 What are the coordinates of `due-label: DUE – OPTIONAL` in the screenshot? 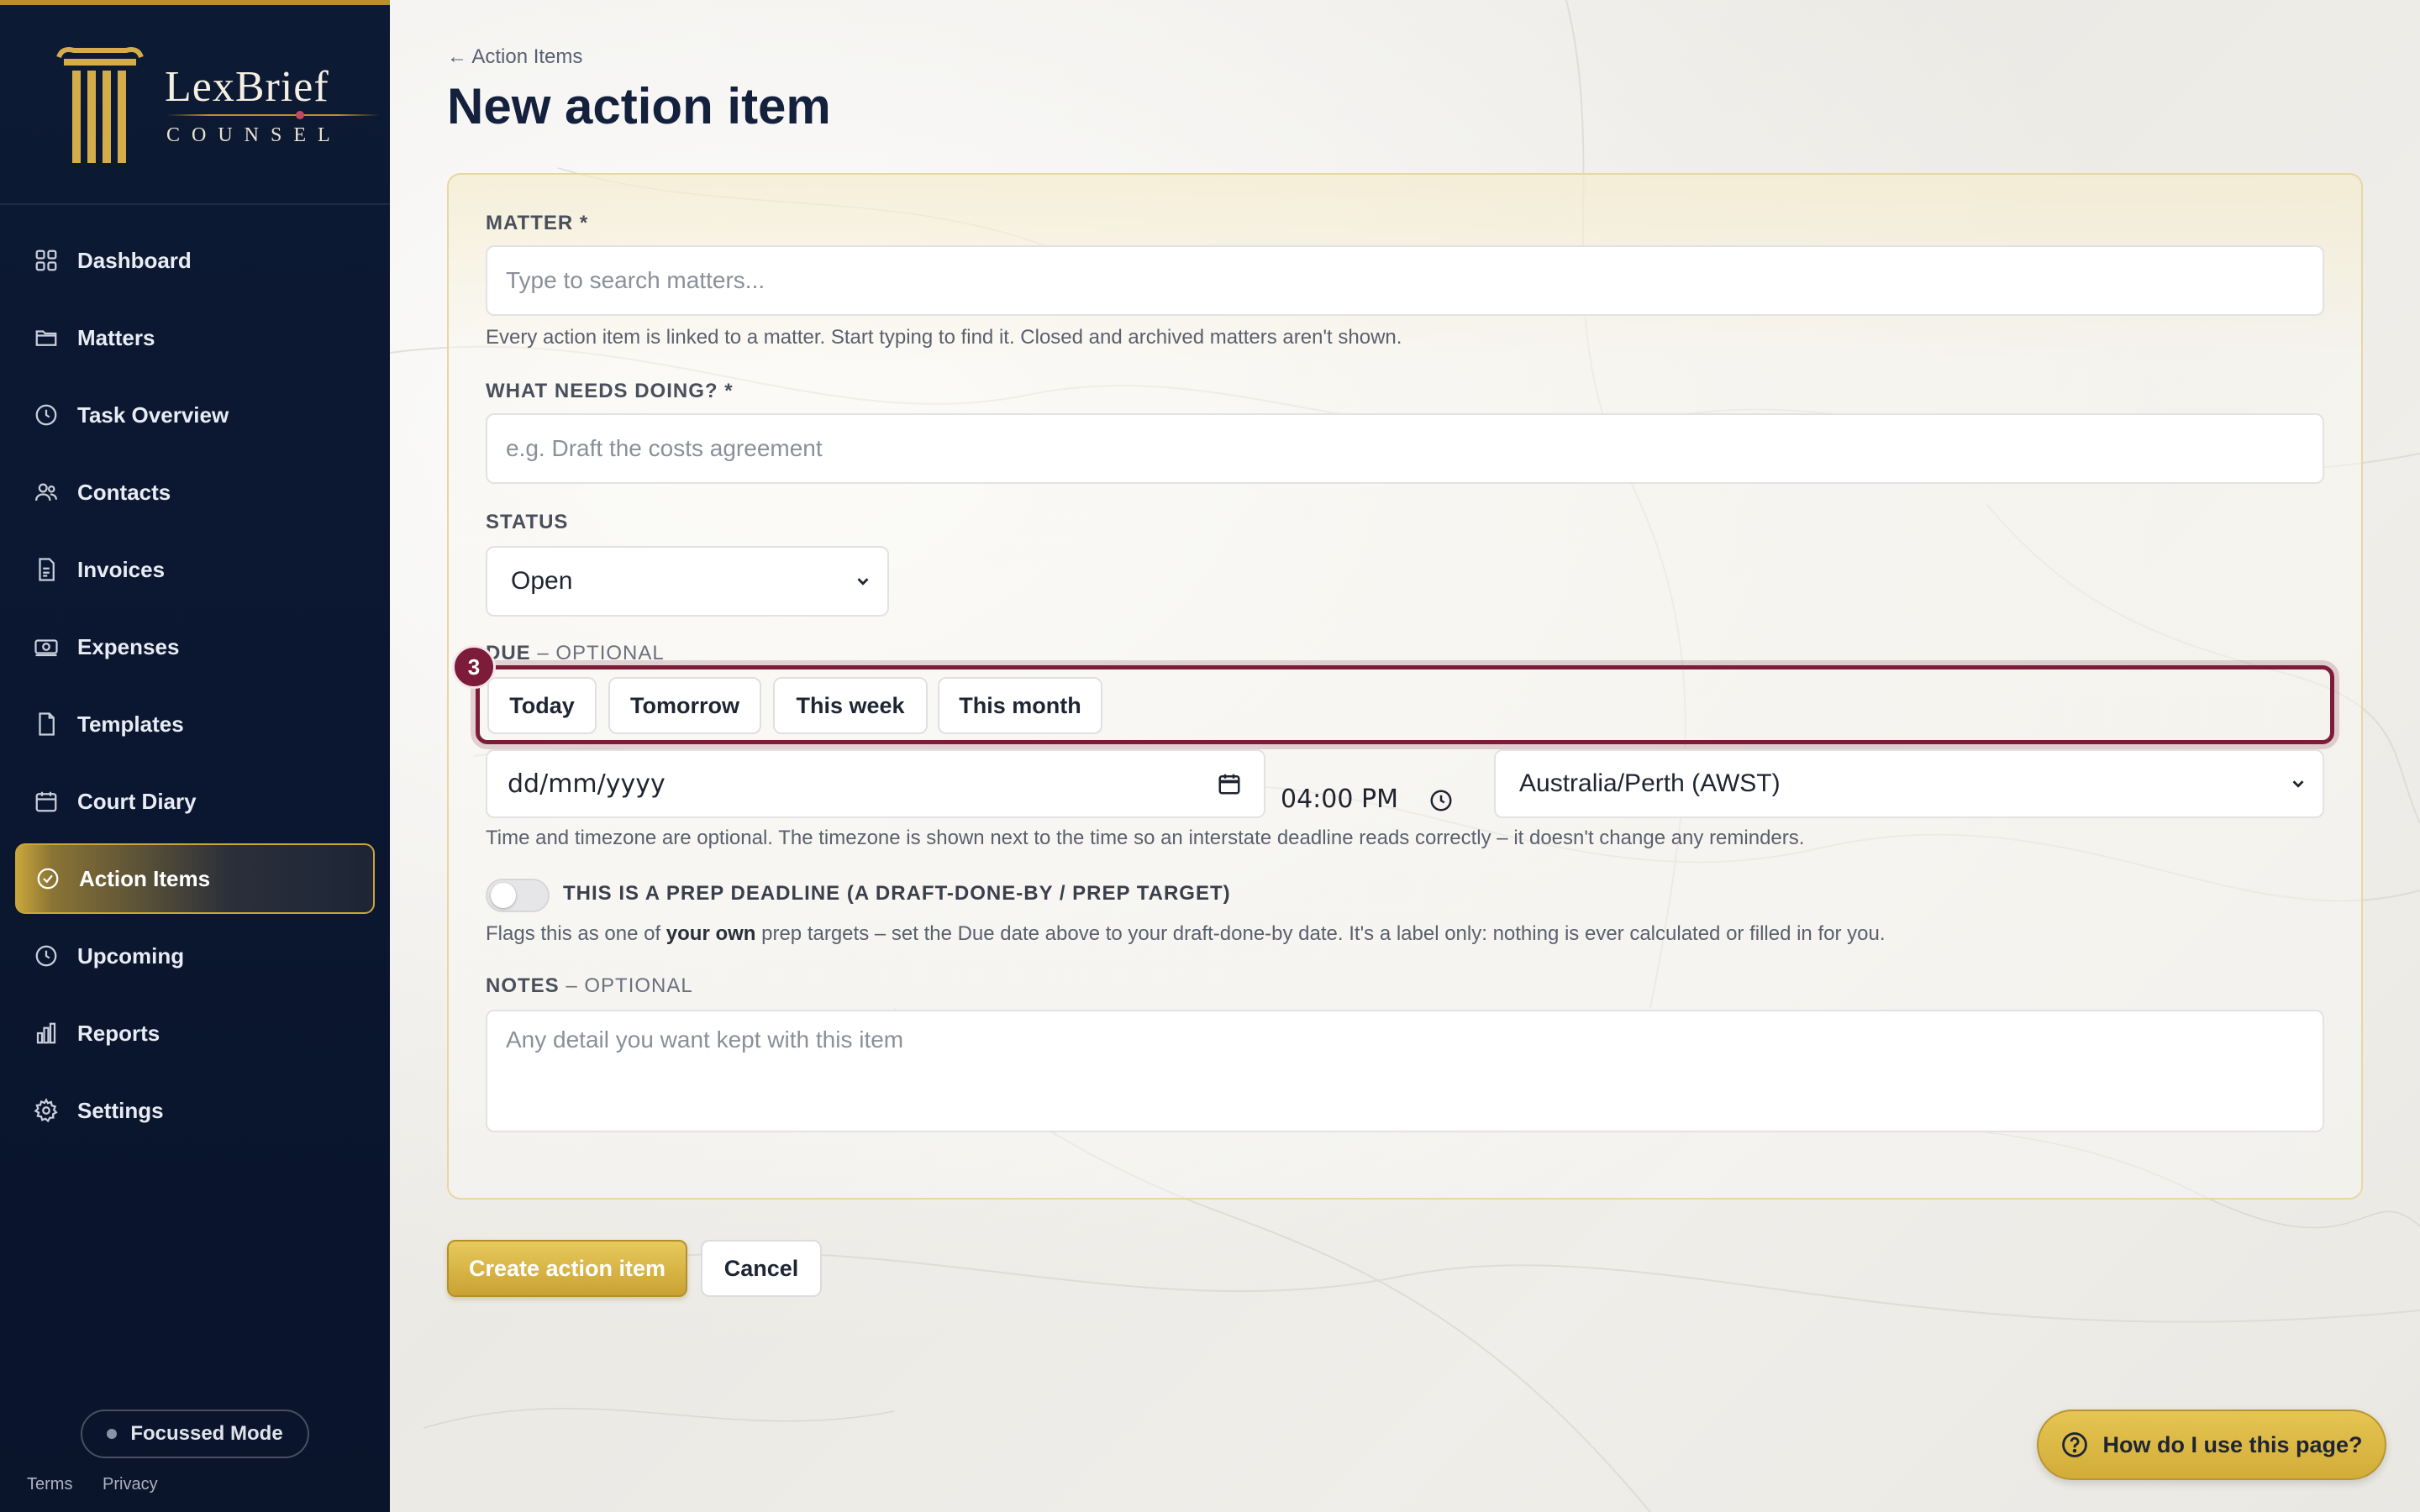 It's located at (575, 653).